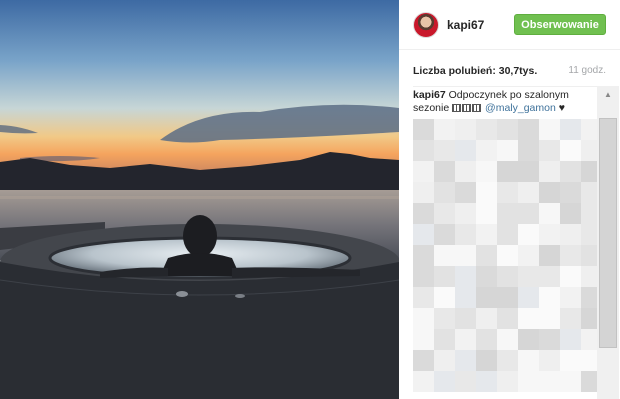 This screenshot has width=620, height=399. I want to click on caption-username: kapi67, so click(429, 95).